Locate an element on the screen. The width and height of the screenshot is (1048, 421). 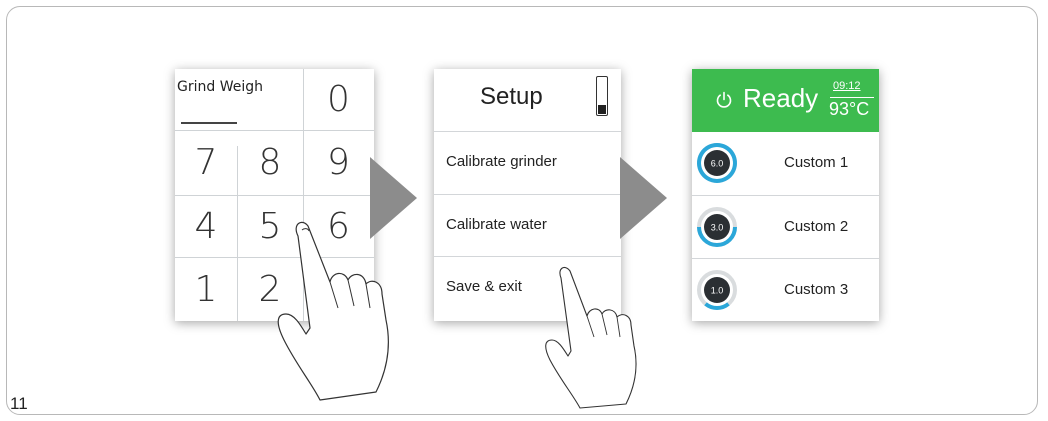
clock-time: 09:12 is located at coordinates (847, 86).